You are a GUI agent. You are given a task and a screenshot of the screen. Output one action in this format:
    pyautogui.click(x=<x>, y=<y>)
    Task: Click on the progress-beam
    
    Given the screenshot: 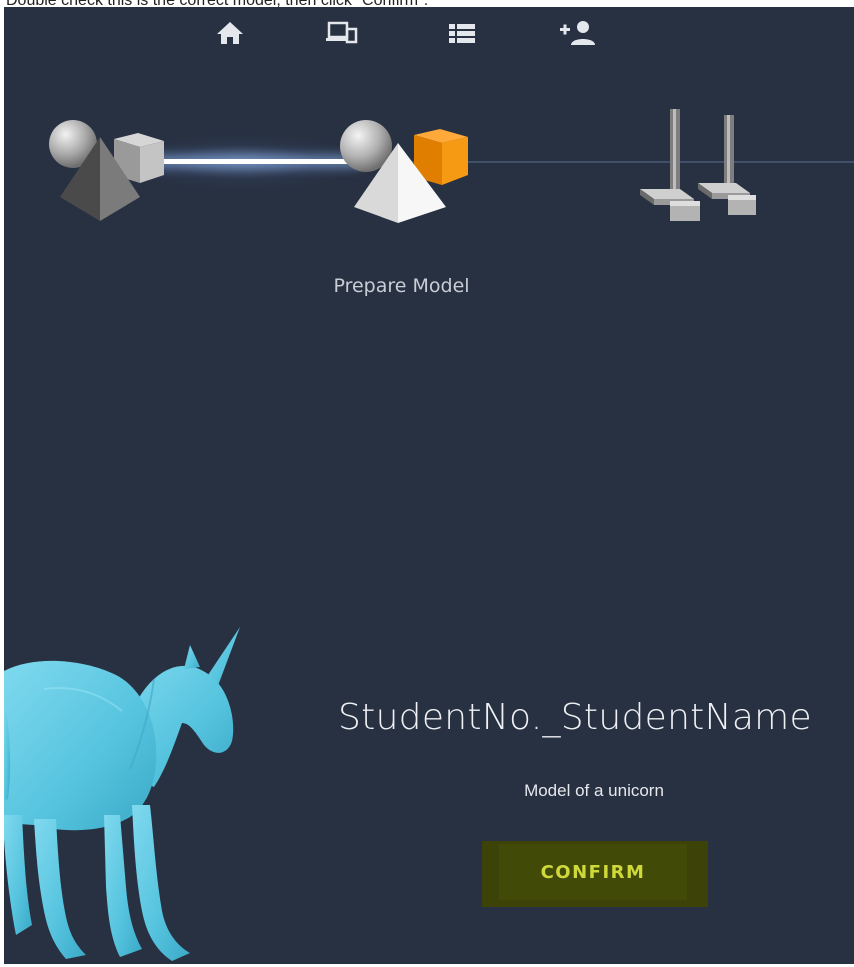 What is the action you would take?
    pyautogui.click(x=256, y=161)
    